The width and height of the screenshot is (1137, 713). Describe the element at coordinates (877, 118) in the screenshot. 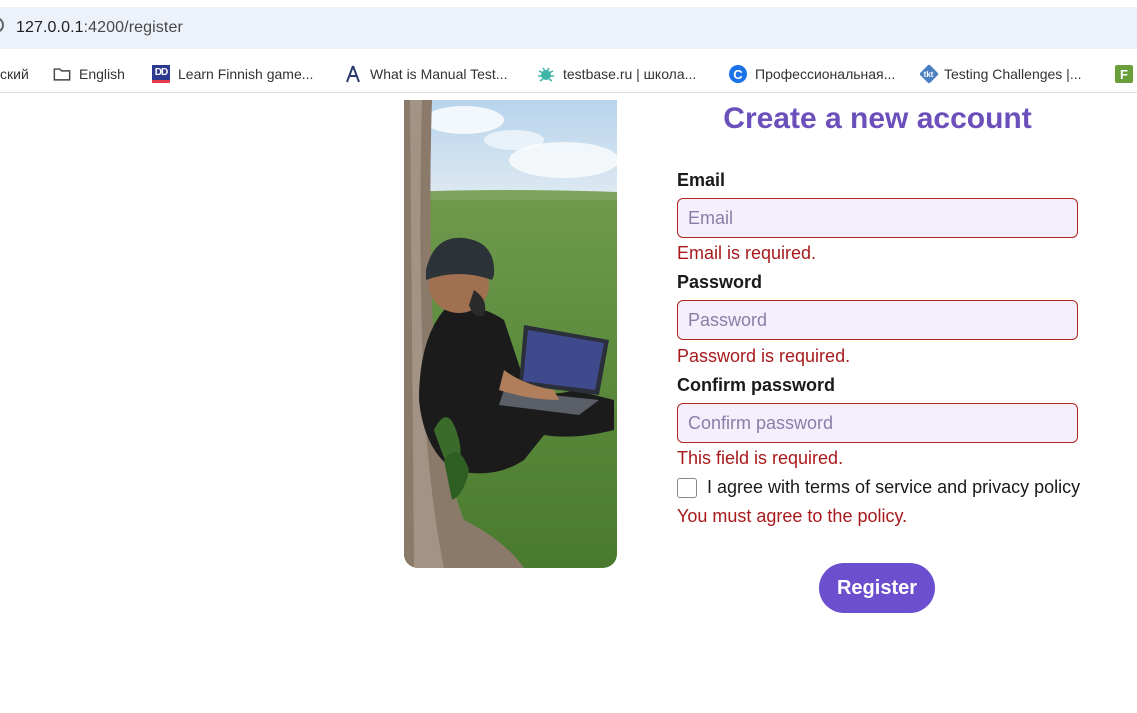

I see `page-title: Create a new account` at that location.